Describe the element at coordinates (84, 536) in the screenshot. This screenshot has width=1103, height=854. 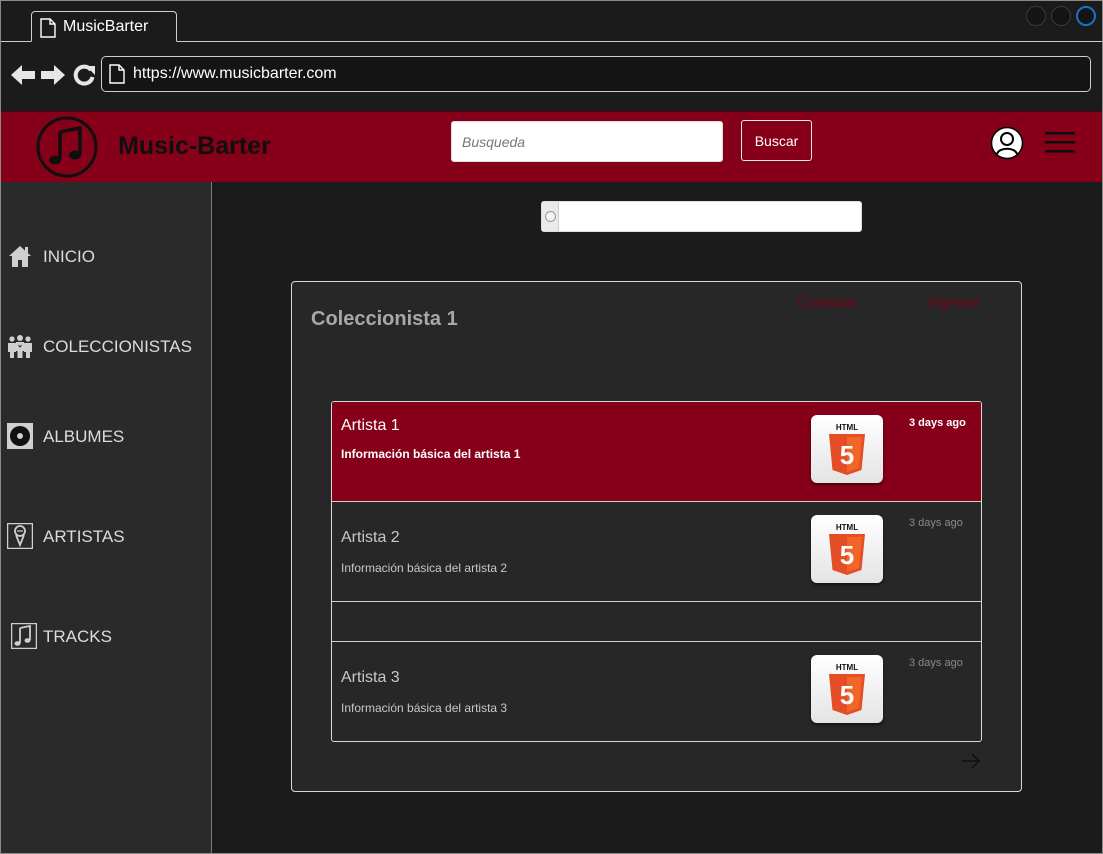
I see `sidebar-item-label: ARTISTAS` at that location.